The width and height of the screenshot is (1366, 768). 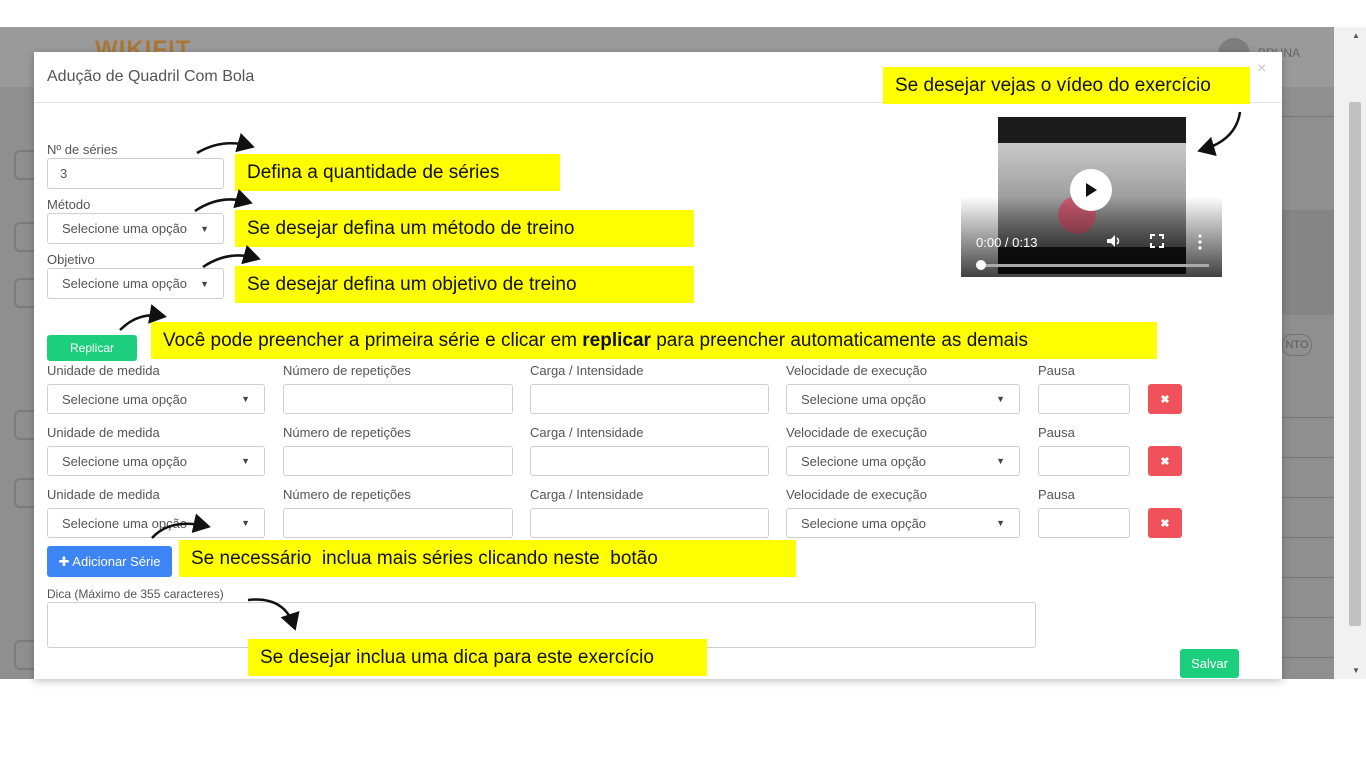 I want to click on arrow-video, so click(x=1219, y=134).